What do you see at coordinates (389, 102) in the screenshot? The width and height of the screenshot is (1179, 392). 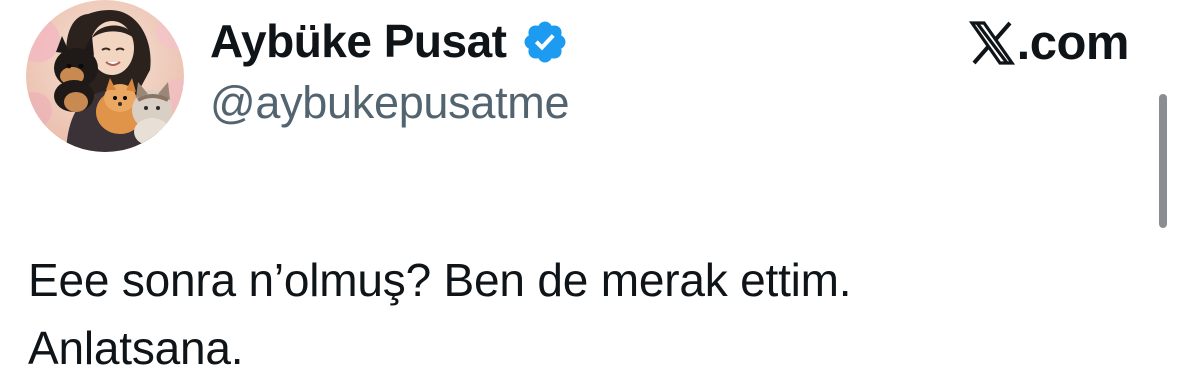 I see `user-handle: @aybukepusatme` at bounding box center [389, 102].